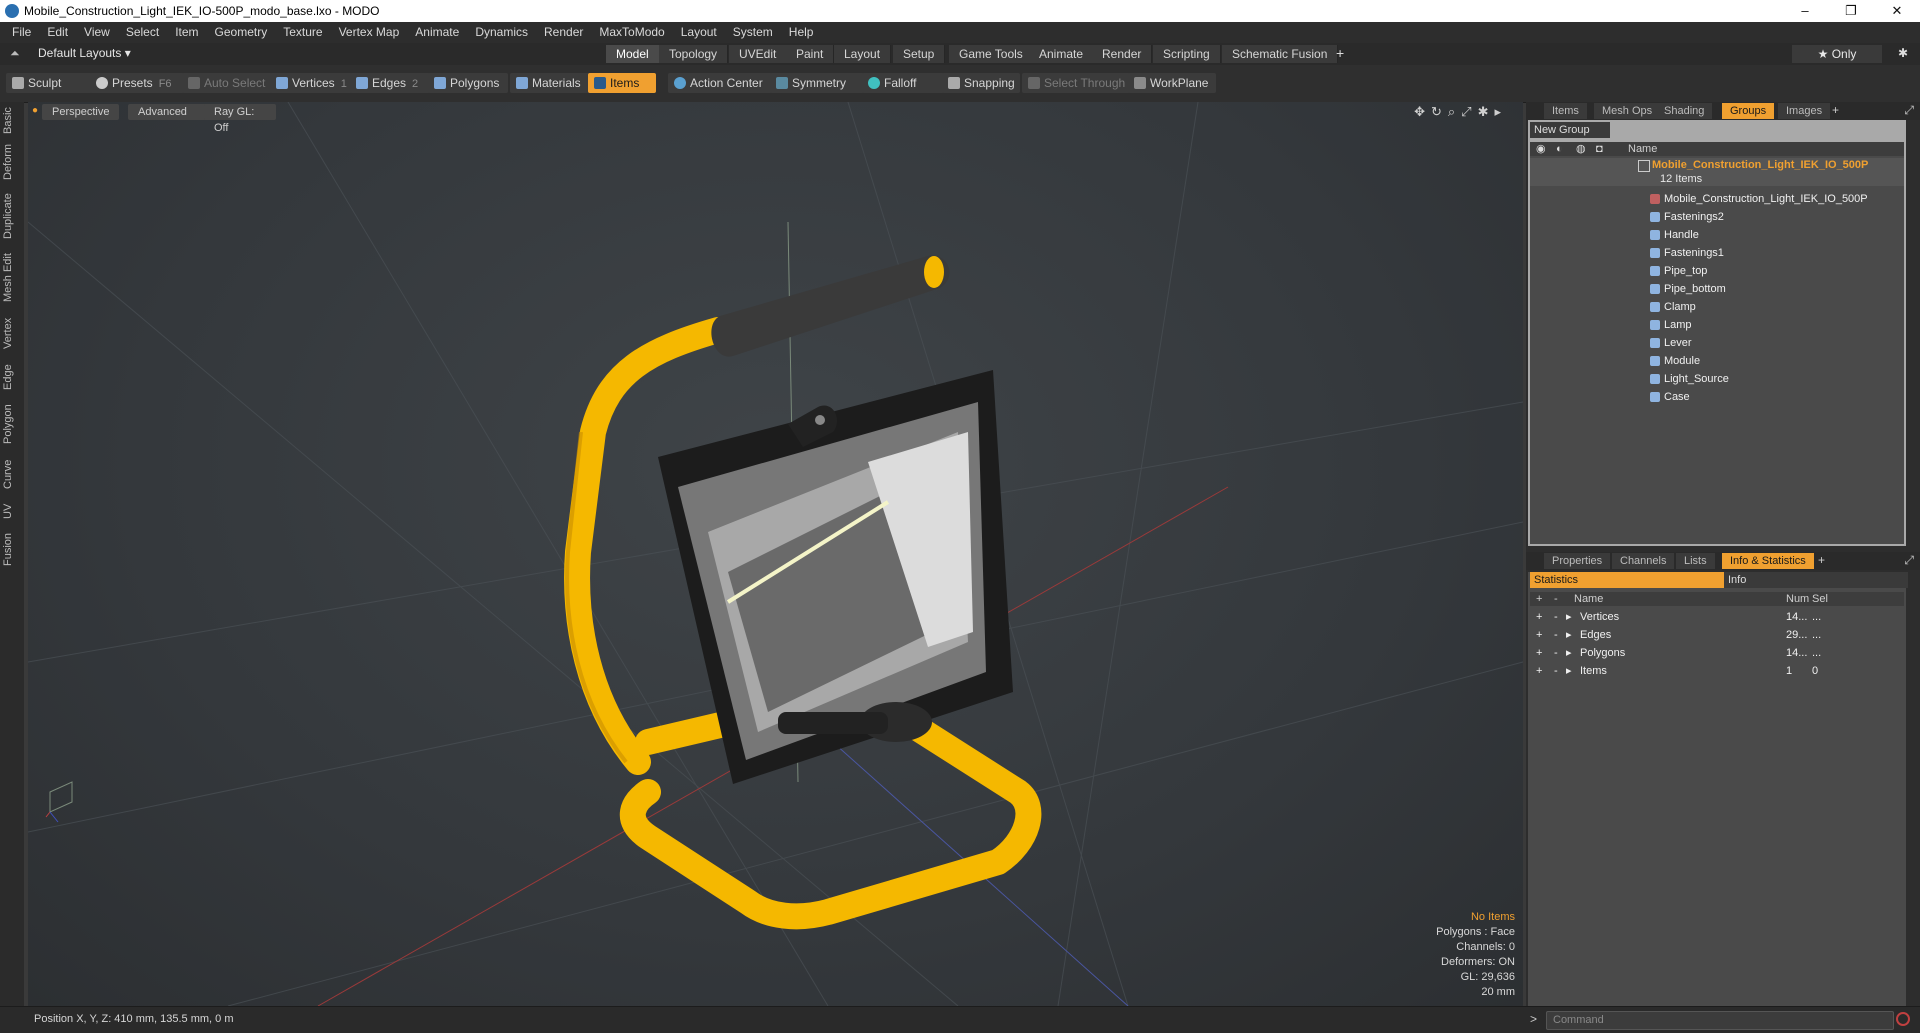 This screenshot has width=1920, height=1033. What do you see at coordinates (186, 32) in the screenshot?
I see `menu-item: Item` at bounding box center [186, 32].